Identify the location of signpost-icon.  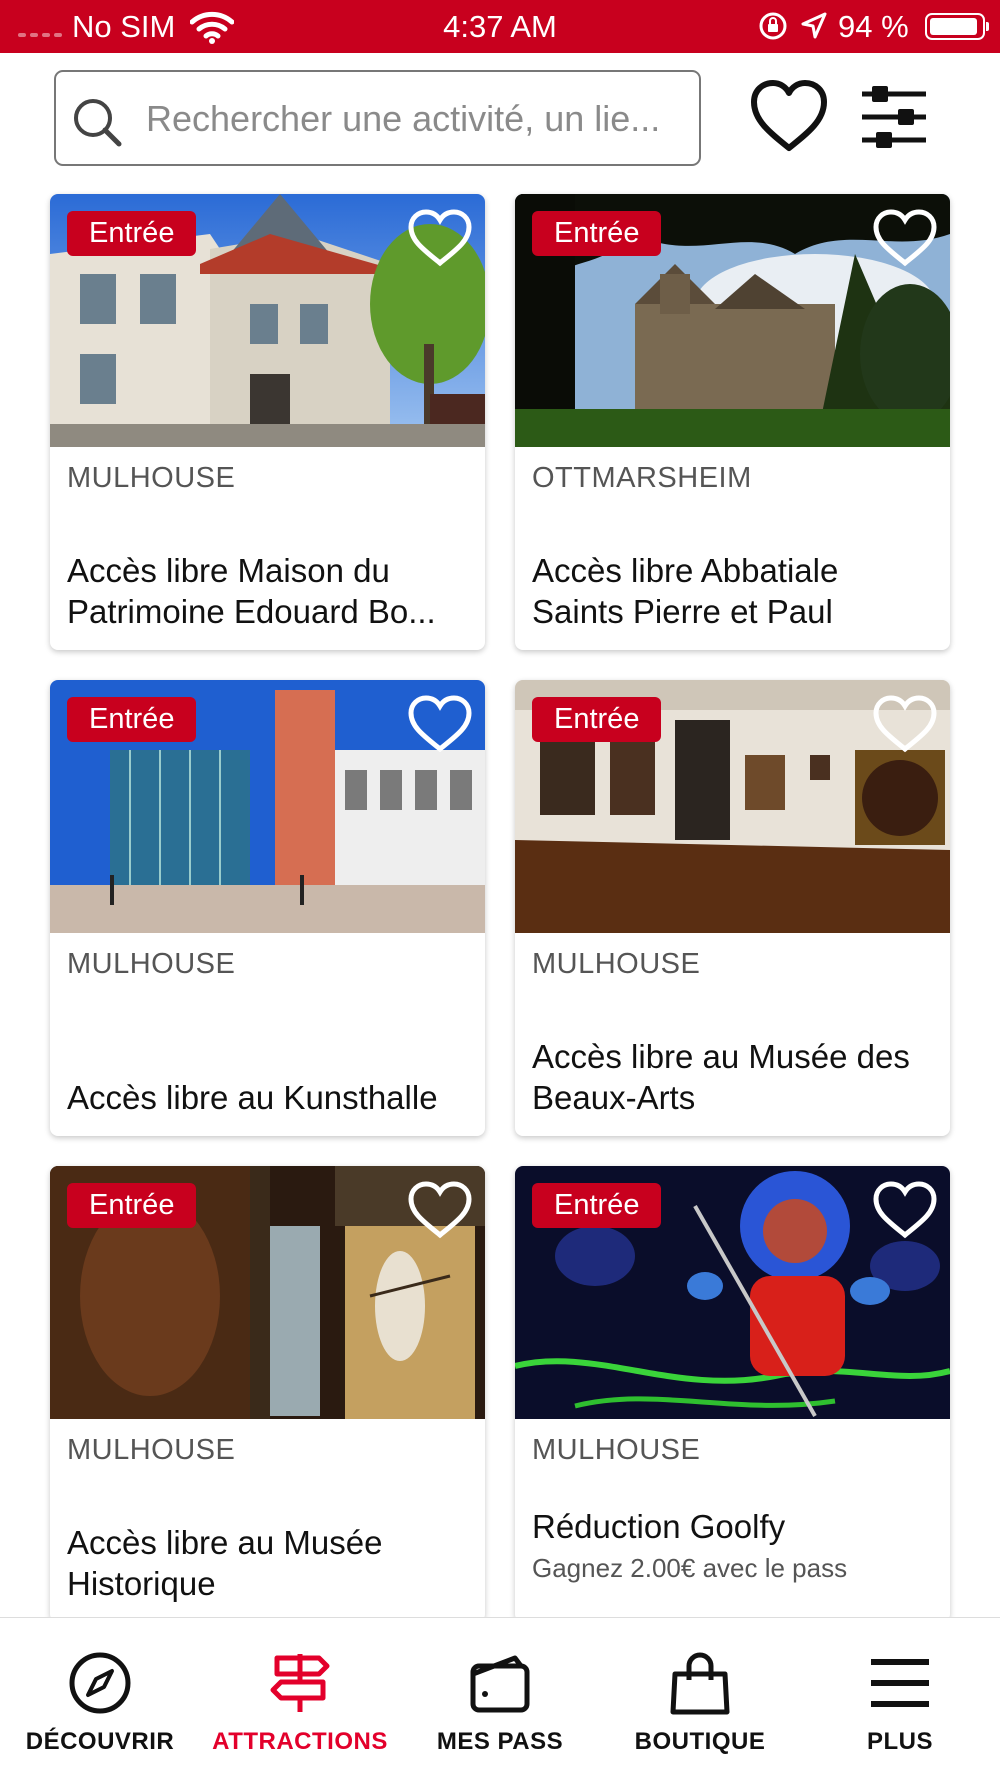
(300, 1683).